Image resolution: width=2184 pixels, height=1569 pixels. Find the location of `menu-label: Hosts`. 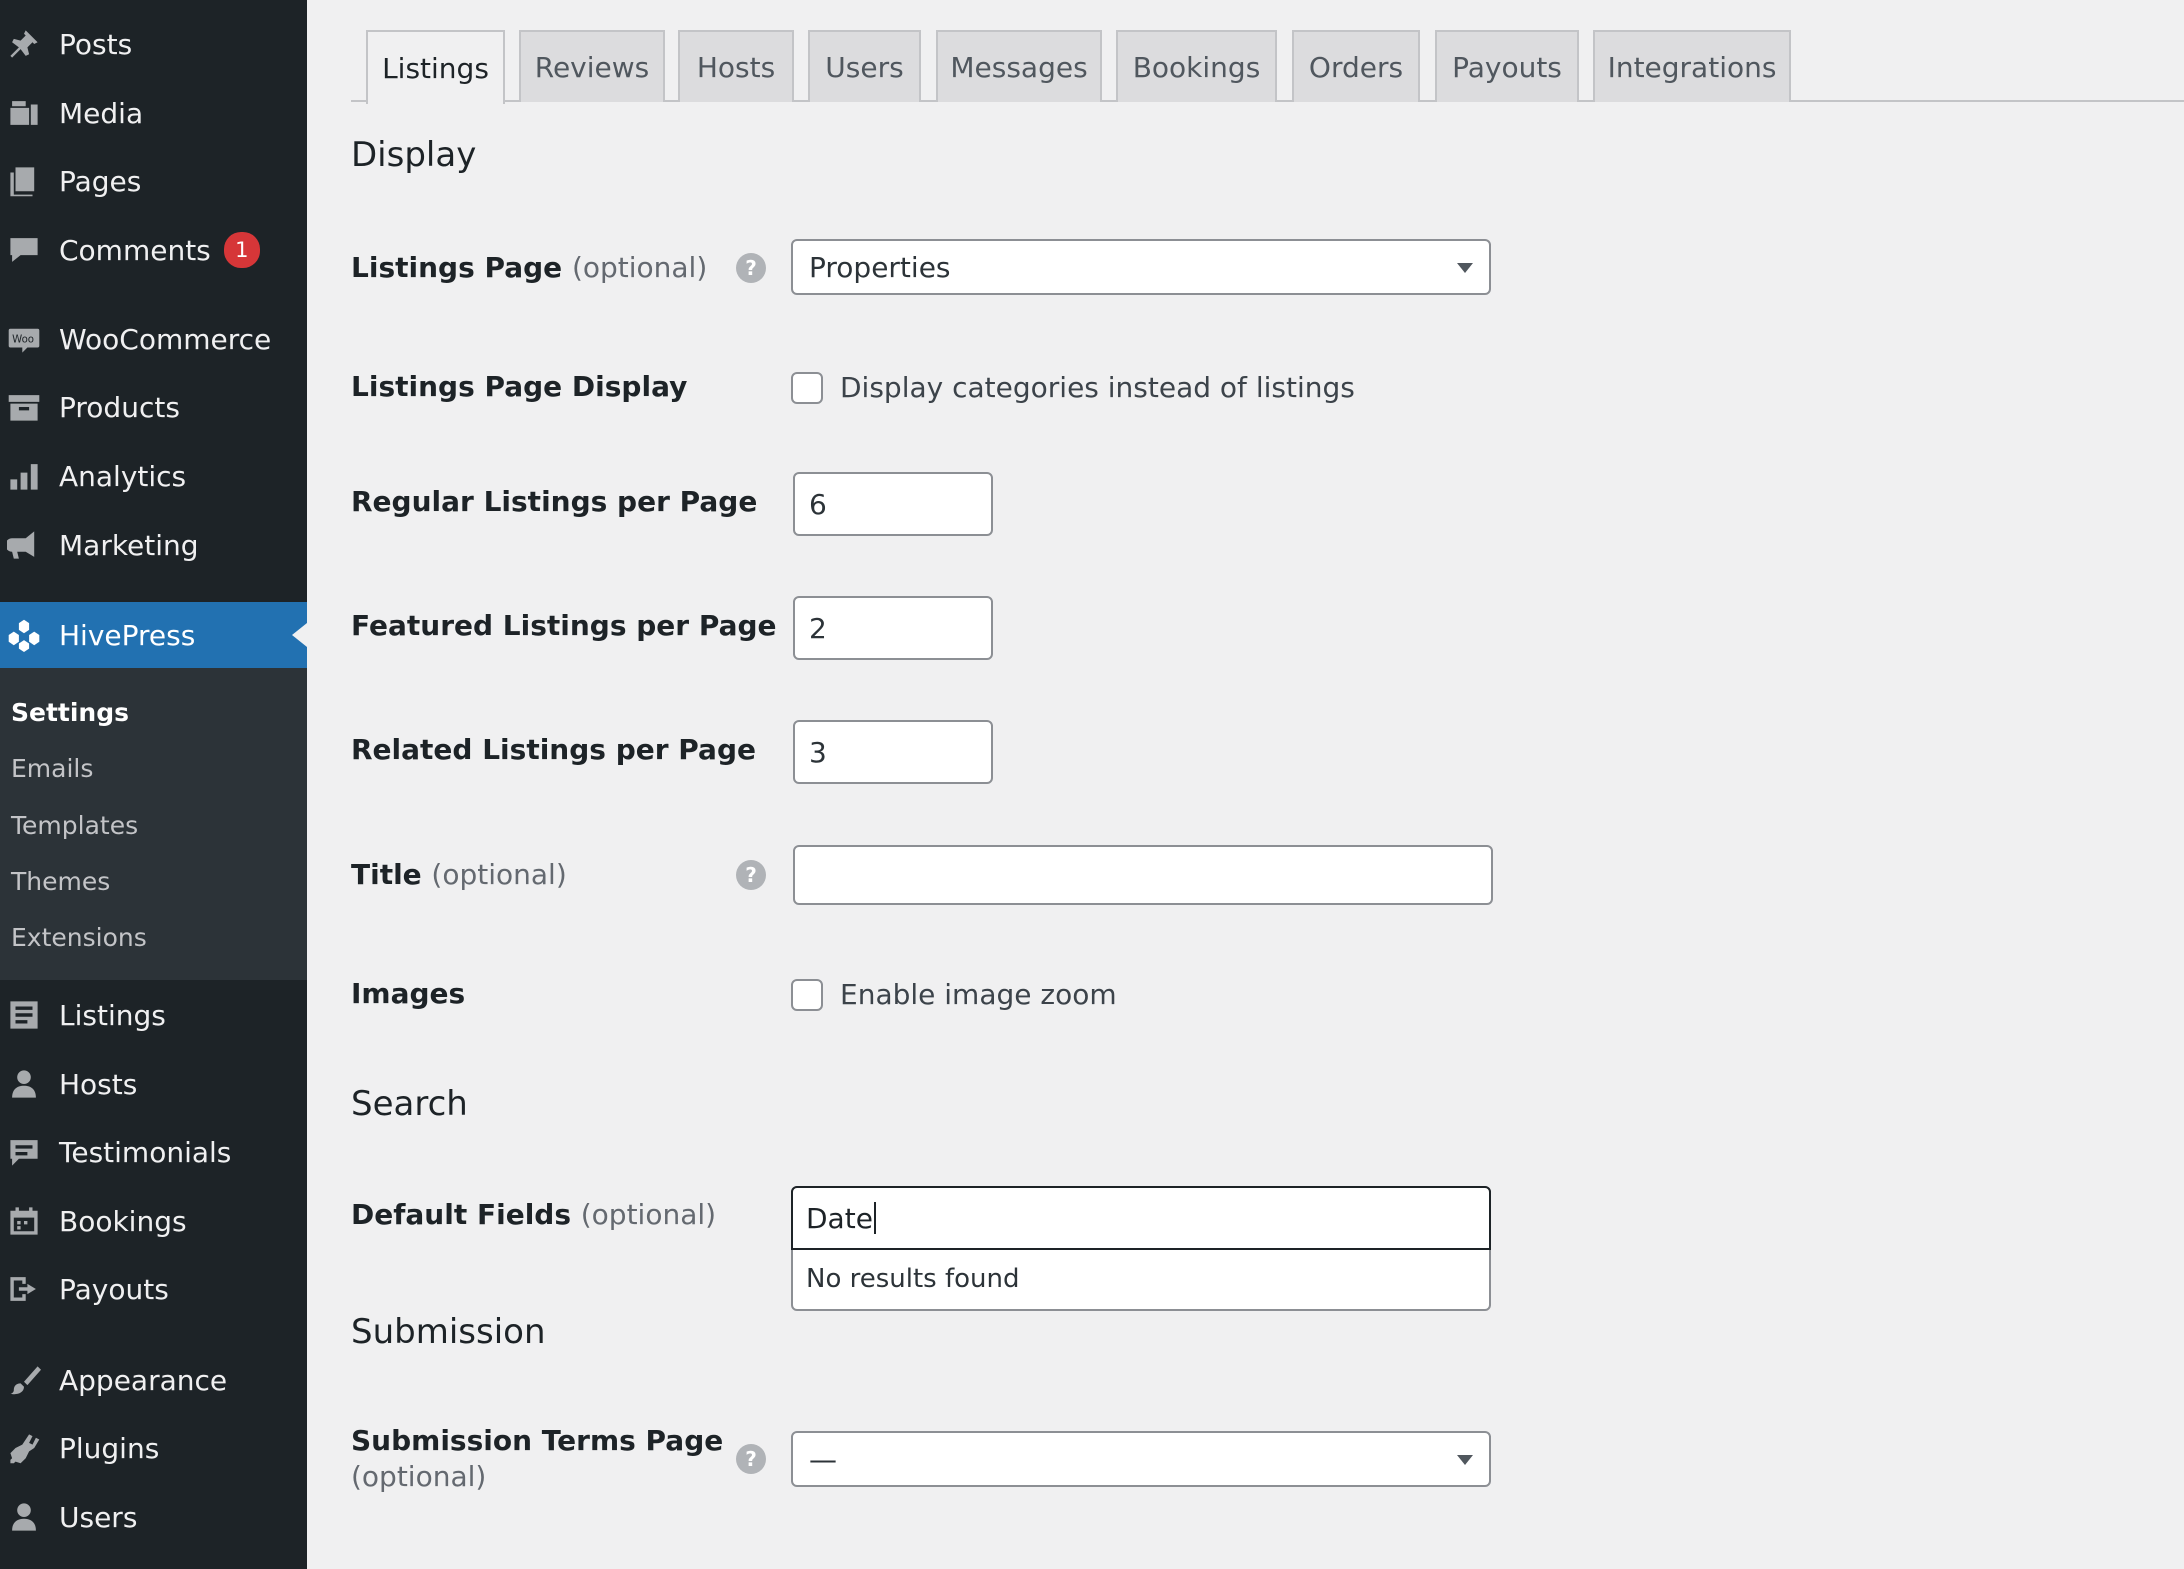

menu-label: Hosts is located at coordinates (98, 1084).